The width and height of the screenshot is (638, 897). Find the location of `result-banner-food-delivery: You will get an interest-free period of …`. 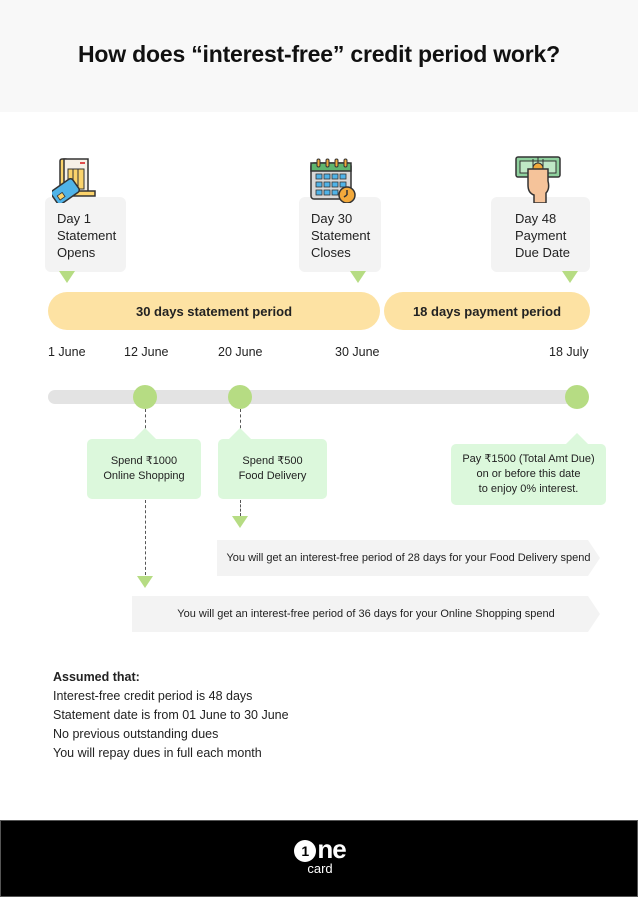

result-banner-food-delivery: You will get an interest-free period of … is located at coordinates (408, 558).